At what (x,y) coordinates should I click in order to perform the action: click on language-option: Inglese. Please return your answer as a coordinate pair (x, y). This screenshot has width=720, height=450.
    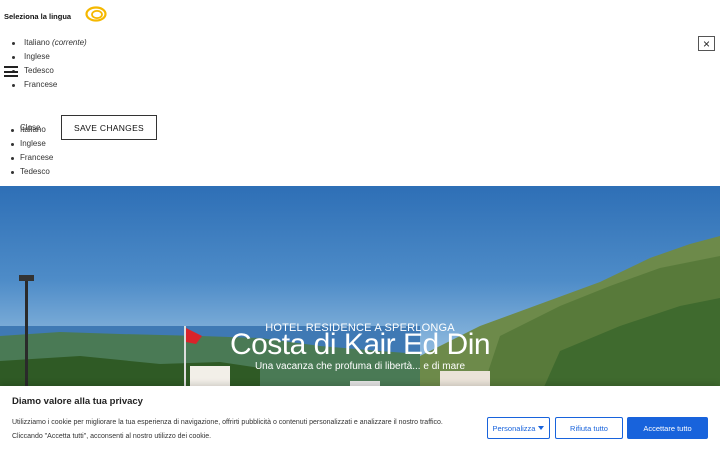
    Looking at the image, I should click on (49, 58).